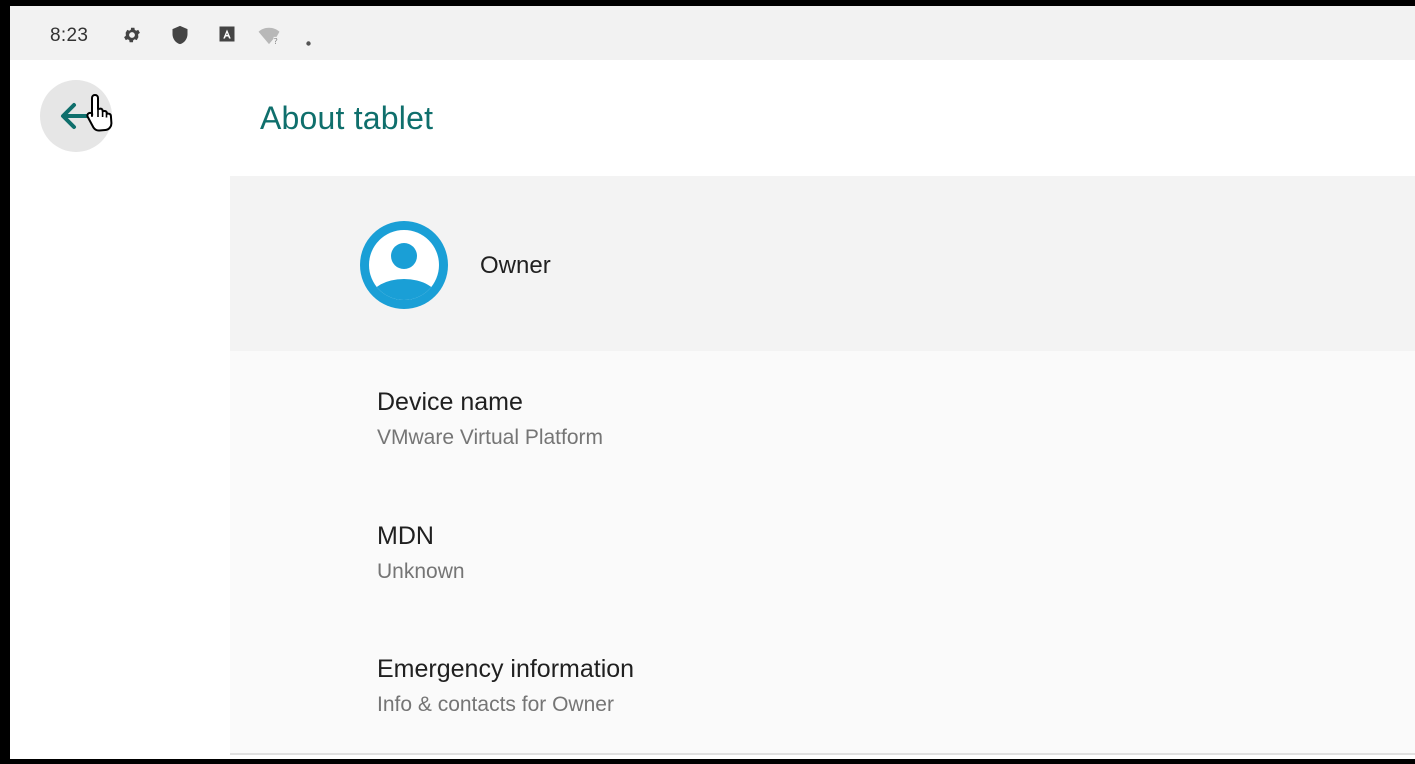 The image size is (1415, 764). I want to click on status-bar: 8:23 ?, so click(712, 33).